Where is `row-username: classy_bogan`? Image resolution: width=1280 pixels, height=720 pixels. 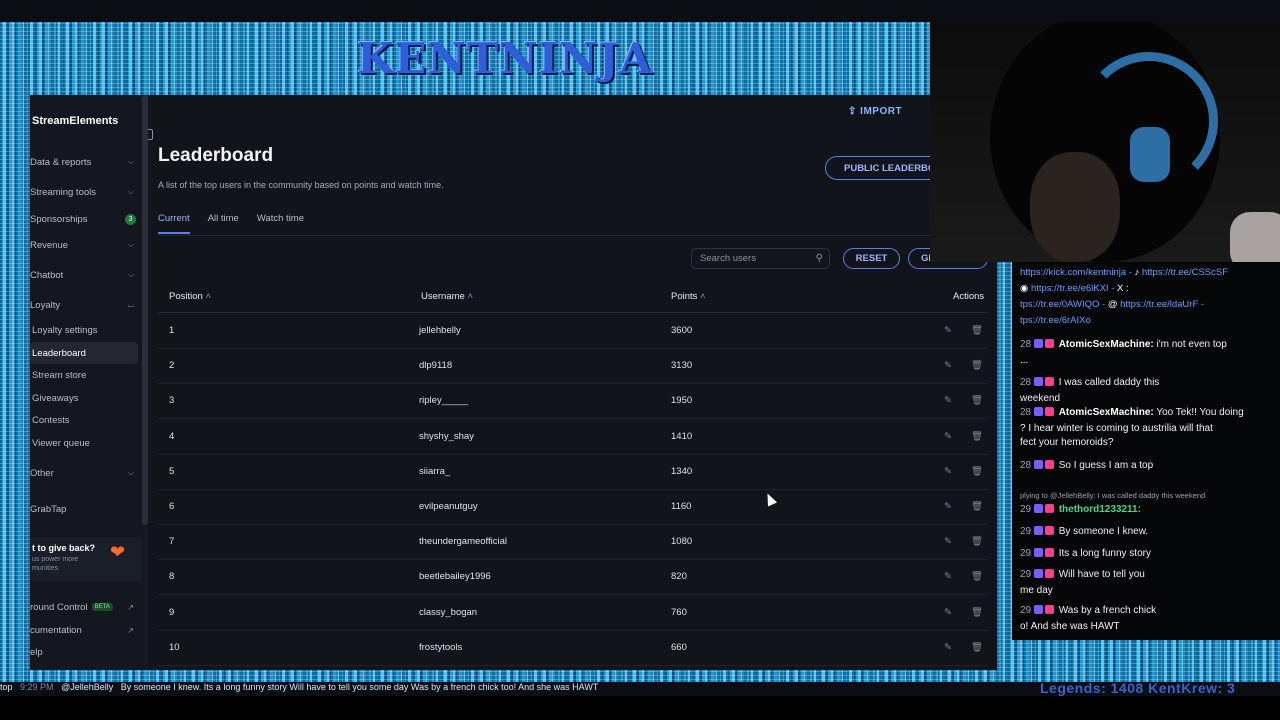
row-username: classy_bogan is located at coordinates (448, 612).